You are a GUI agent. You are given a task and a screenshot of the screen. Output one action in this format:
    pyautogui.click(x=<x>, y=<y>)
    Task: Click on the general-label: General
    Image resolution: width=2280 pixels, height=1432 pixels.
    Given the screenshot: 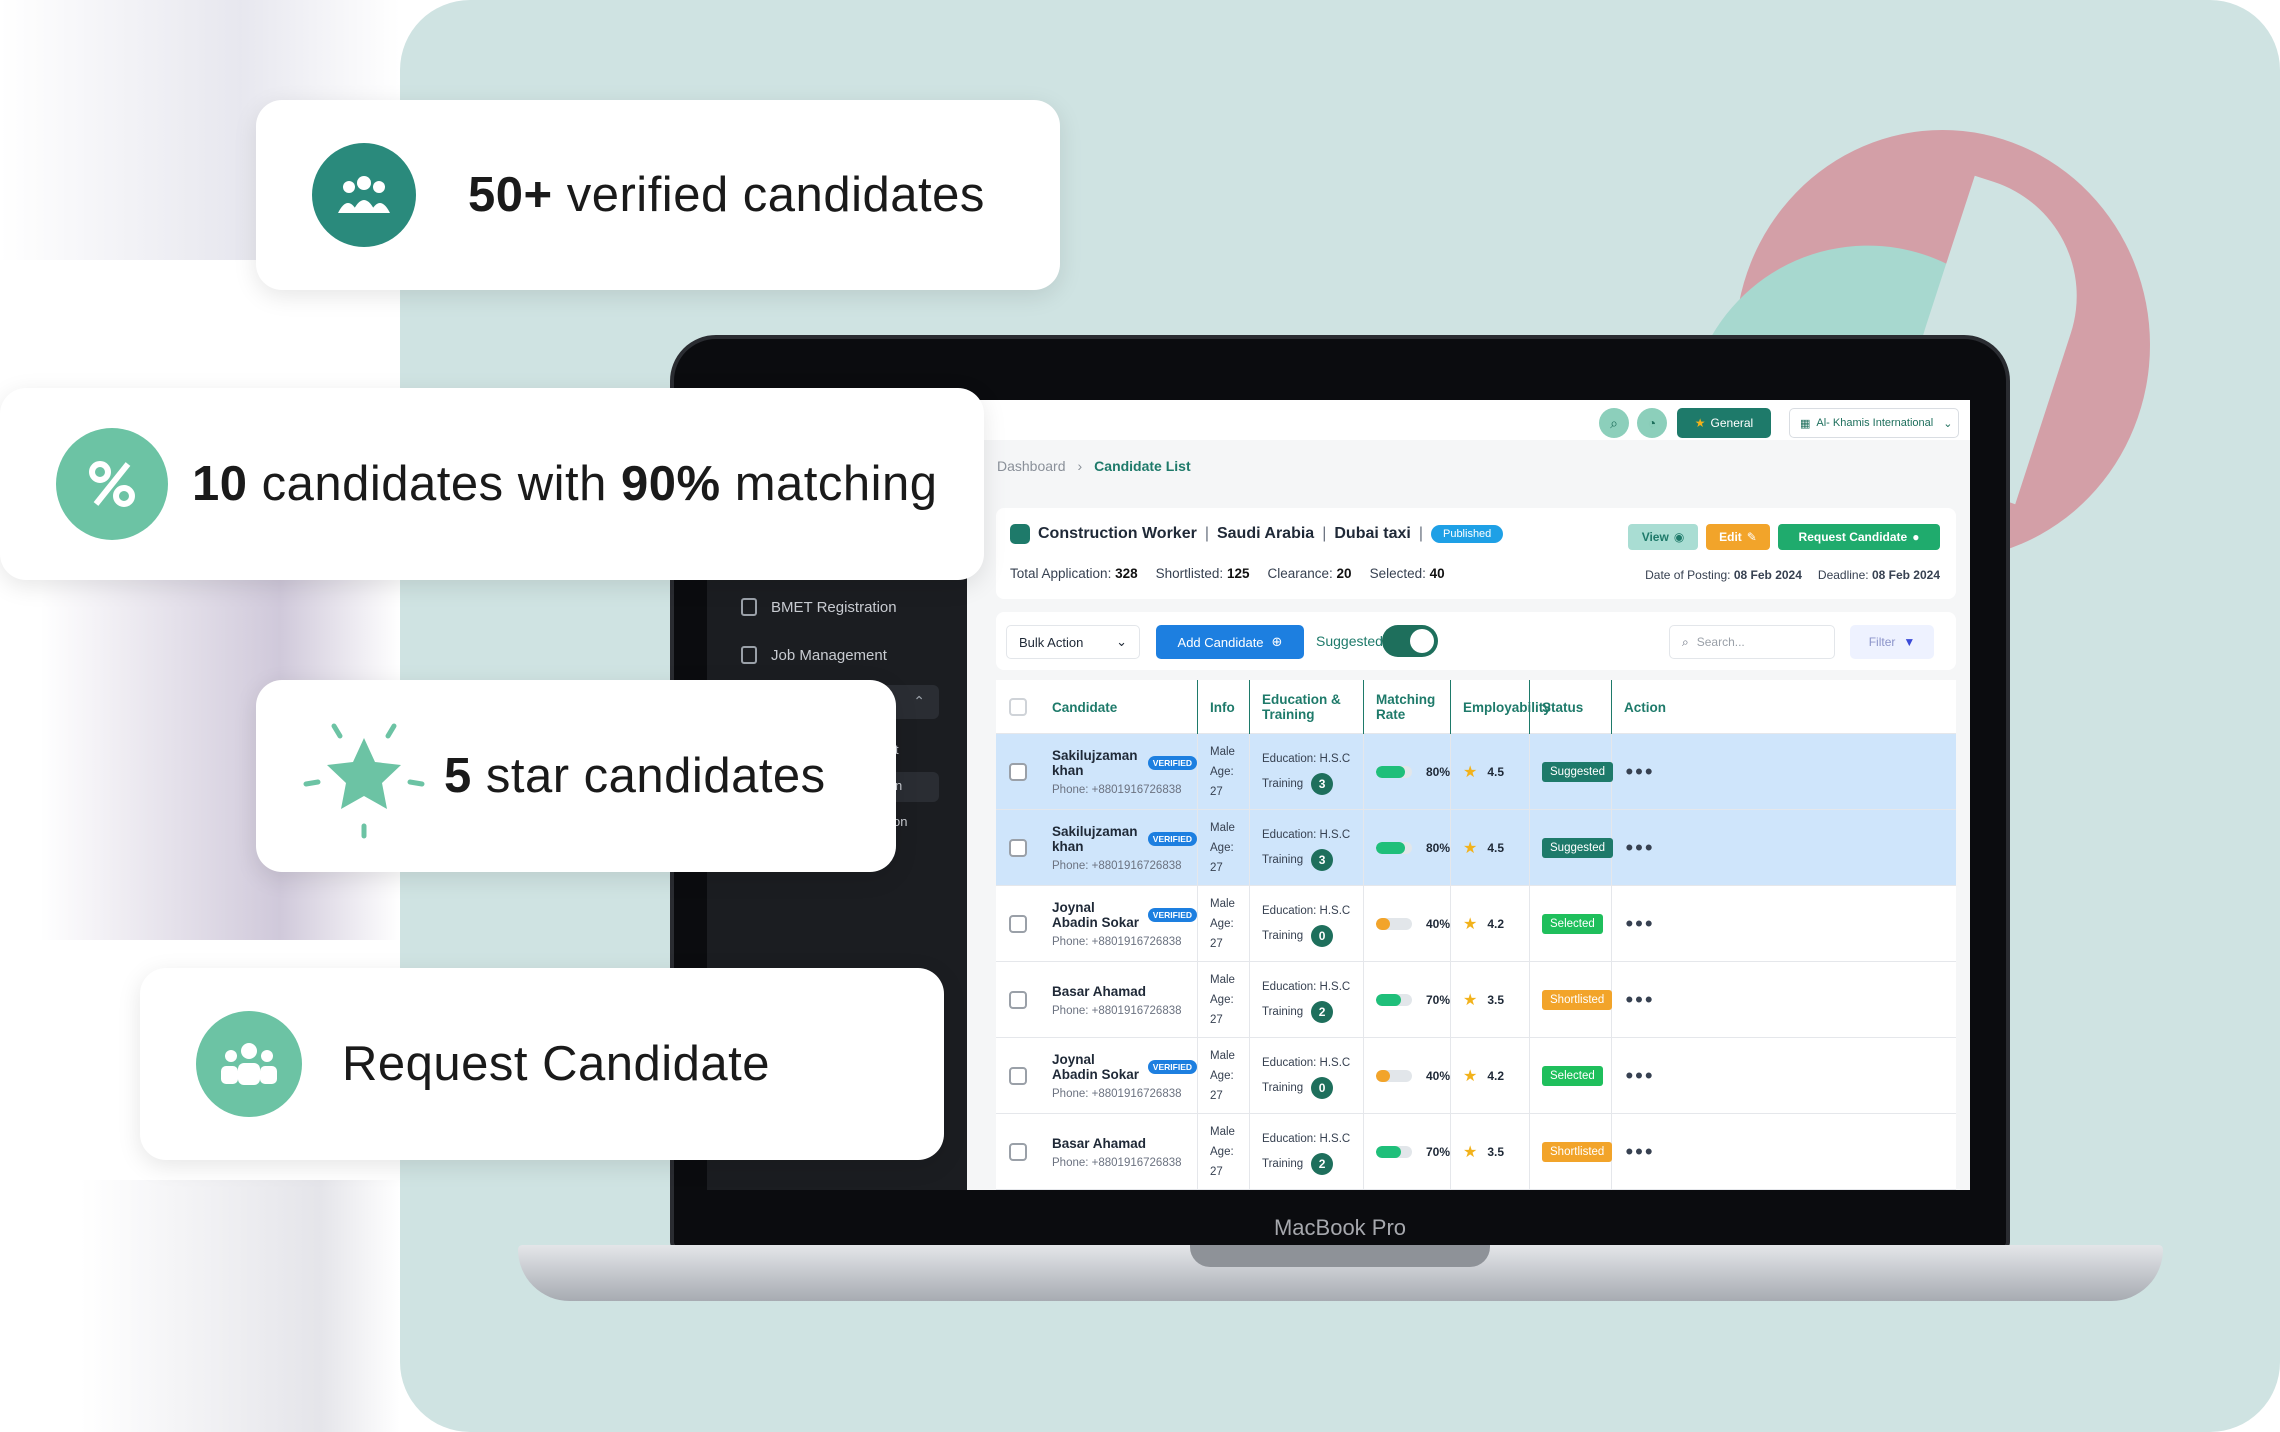 What is the action you would take?
    pyautogui.click(x=1732, y=423)
    